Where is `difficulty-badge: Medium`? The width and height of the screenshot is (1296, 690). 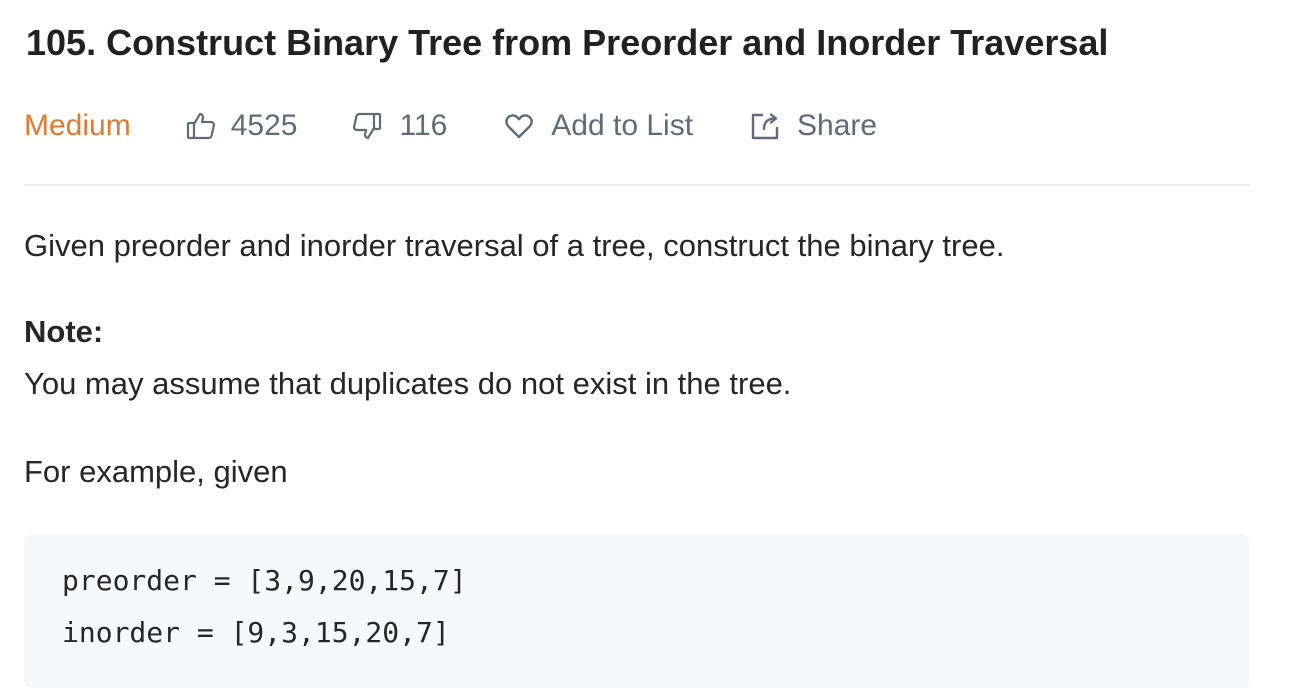
difficulty-badge: Medium is located at coordinates (77, 125).